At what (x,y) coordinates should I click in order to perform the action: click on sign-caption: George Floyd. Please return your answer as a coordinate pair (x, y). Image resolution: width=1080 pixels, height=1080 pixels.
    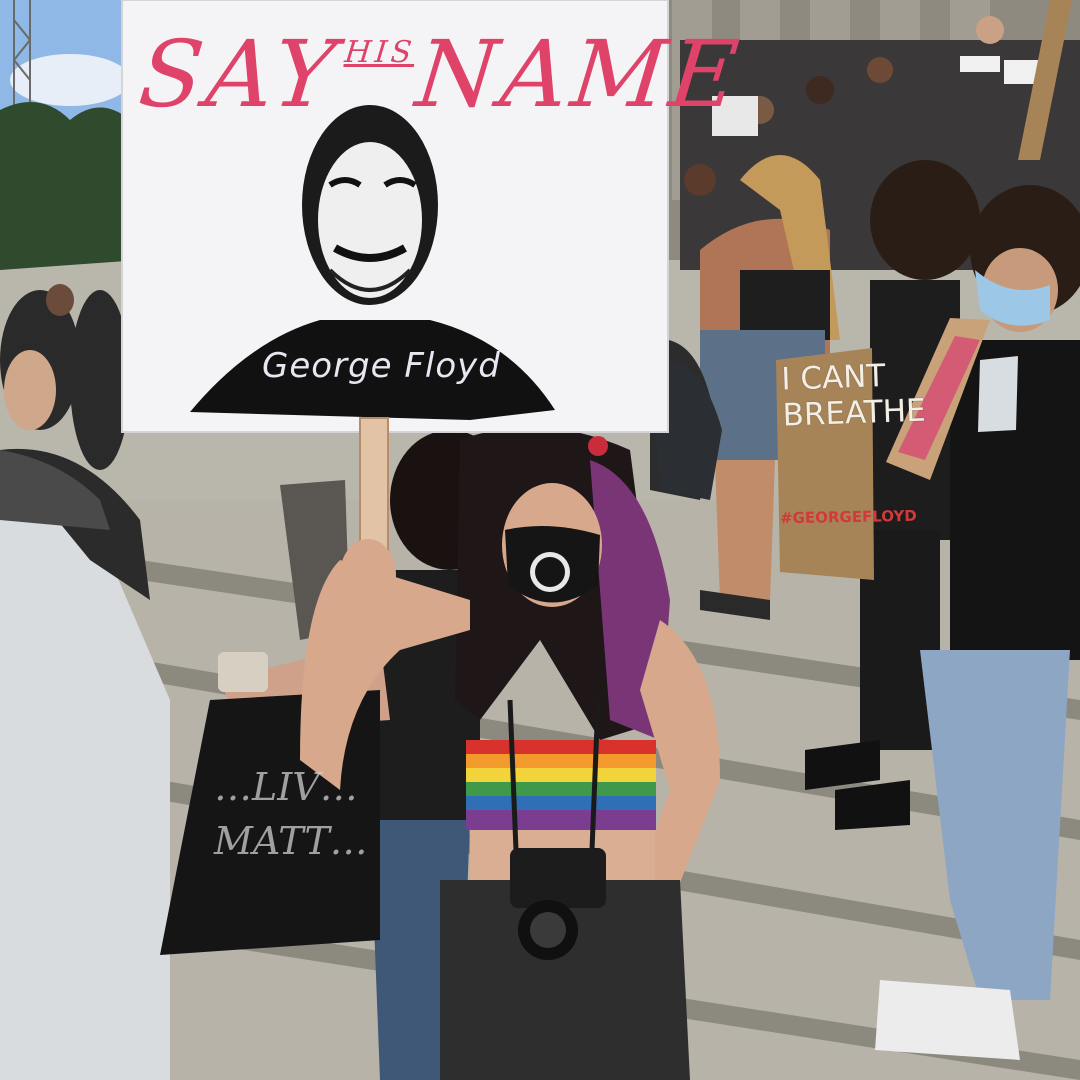
    Looking at the image, I should click on (381, 366).